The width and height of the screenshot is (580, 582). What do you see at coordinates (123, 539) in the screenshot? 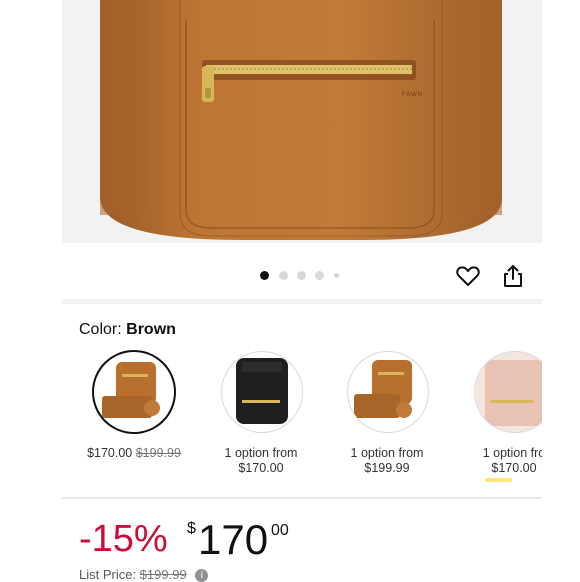
I see `discount-percentage: -15%` at bounding box center [123, 539].